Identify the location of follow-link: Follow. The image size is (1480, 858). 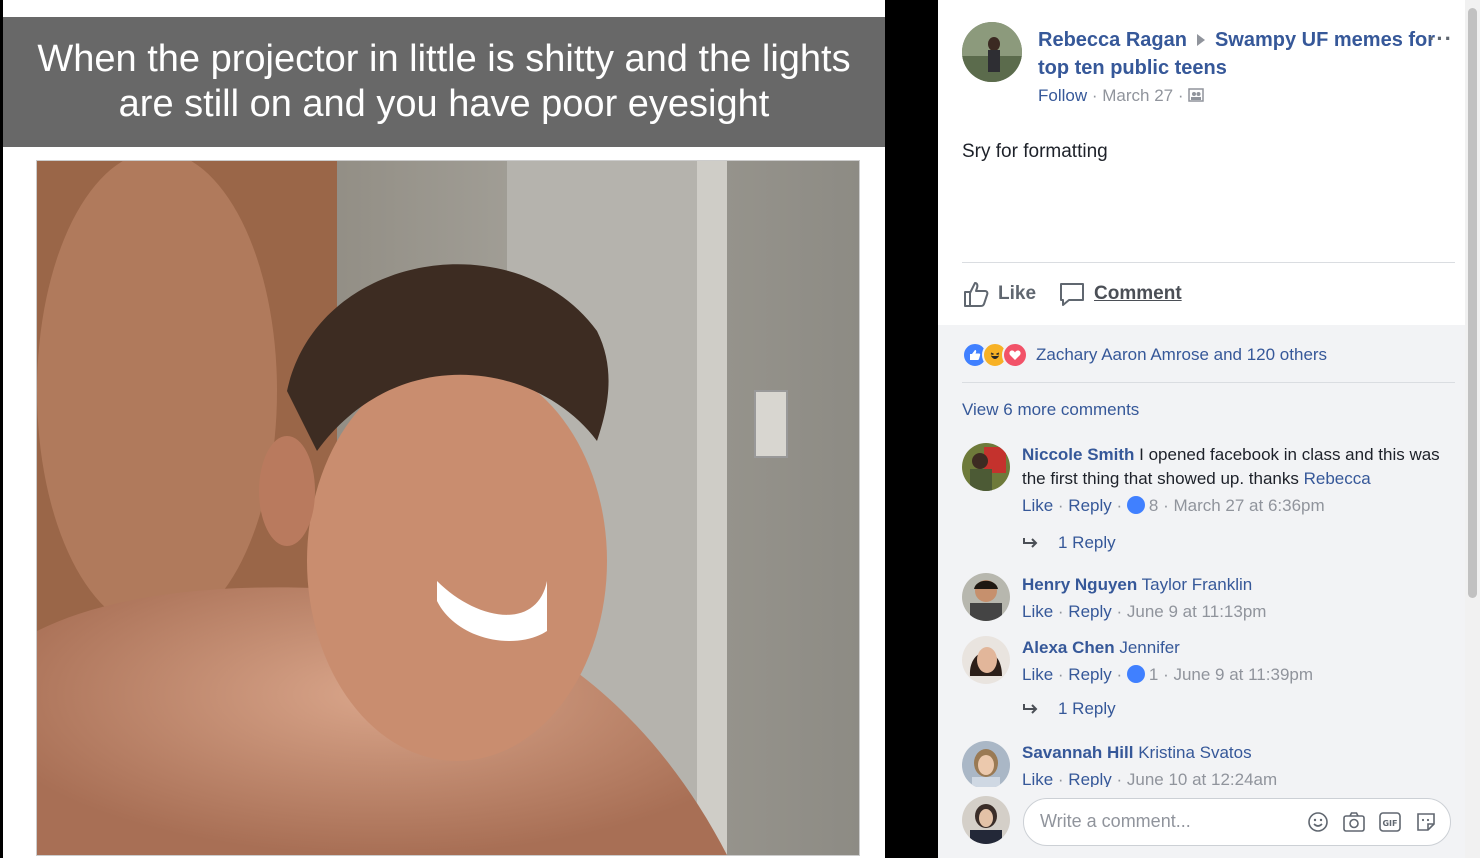
(1062, 95).